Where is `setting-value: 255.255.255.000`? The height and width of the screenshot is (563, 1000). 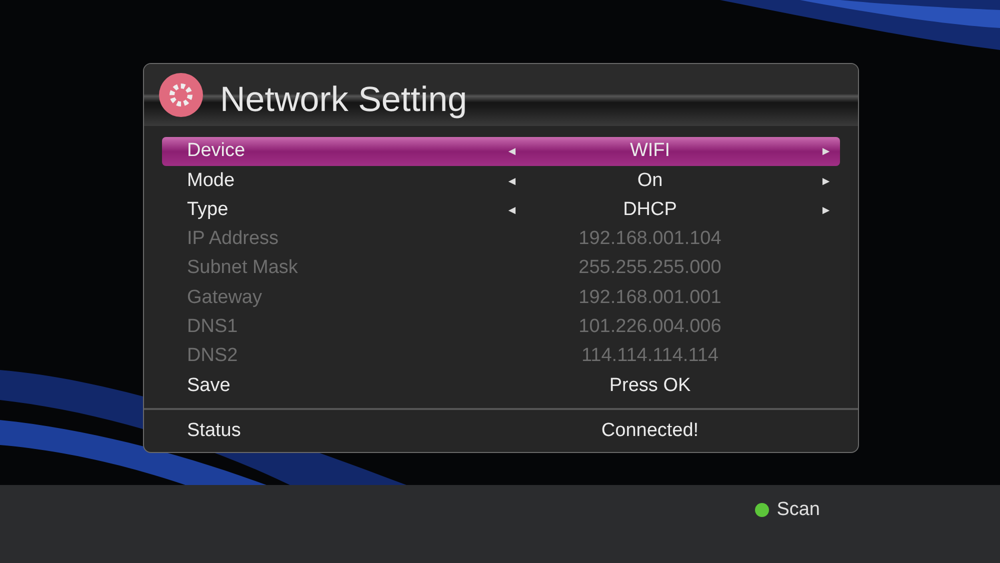
setting-value: 255.255.255.000 is located at coordinates (650, 268).